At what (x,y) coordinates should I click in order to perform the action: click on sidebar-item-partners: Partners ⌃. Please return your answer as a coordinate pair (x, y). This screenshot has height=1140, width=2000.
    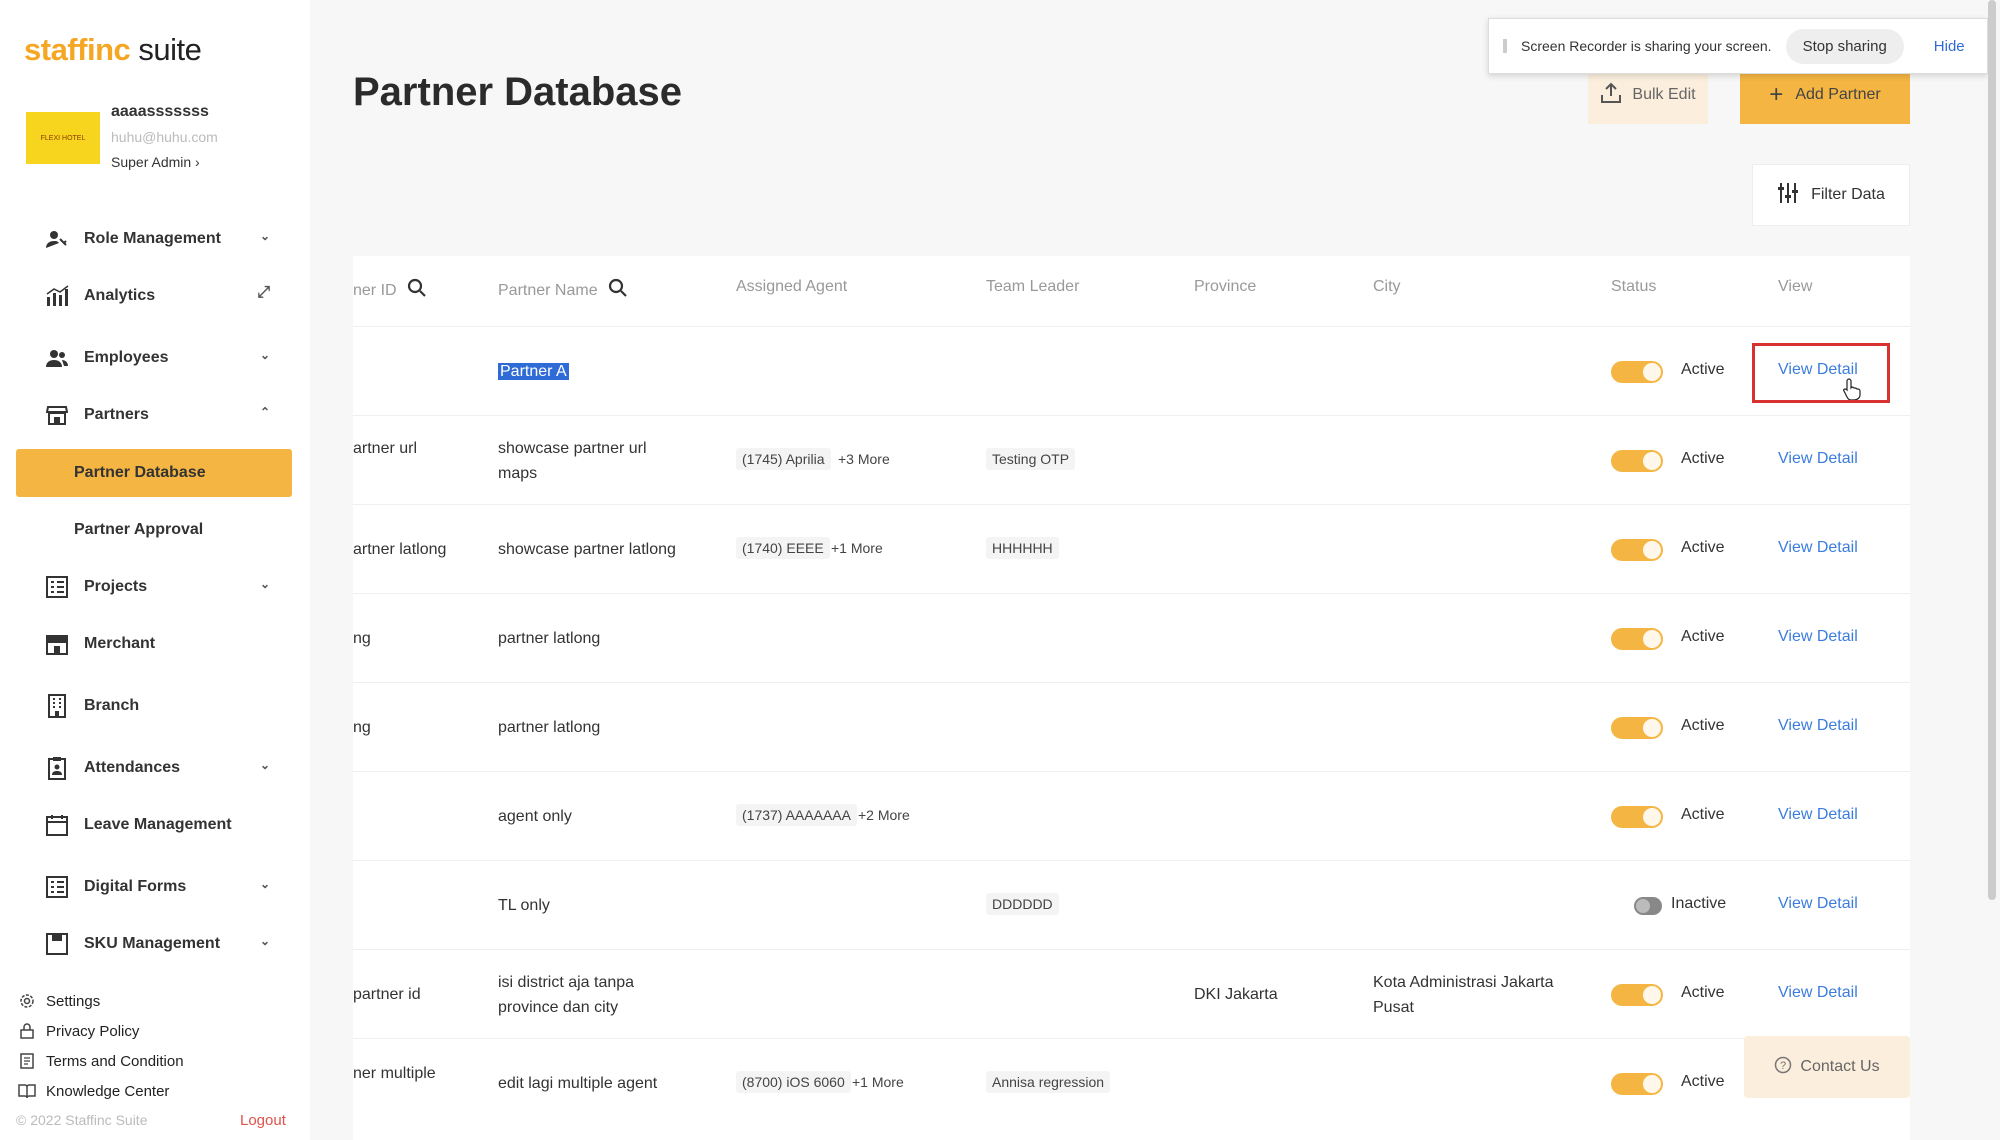
    Looking at the image, I should click on (154, 415).